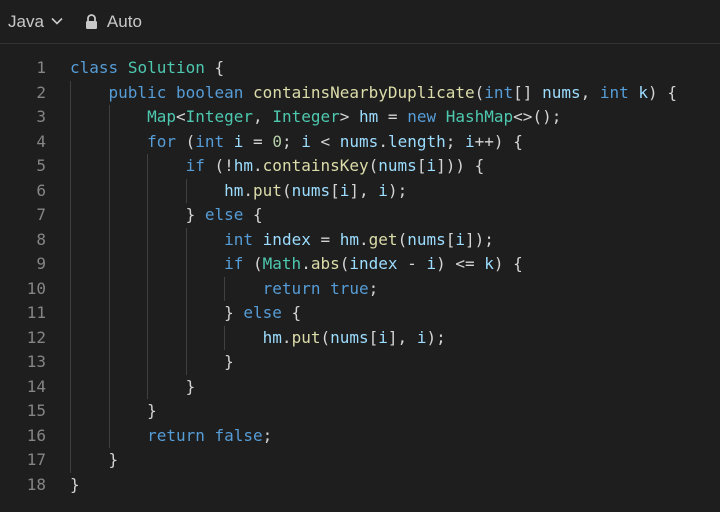 Image resolution: width=720 pixels, height=512 pixels. Describe the element at coordinates (35, 22) in the screenshot. I see `language-selector: Java` at that location.